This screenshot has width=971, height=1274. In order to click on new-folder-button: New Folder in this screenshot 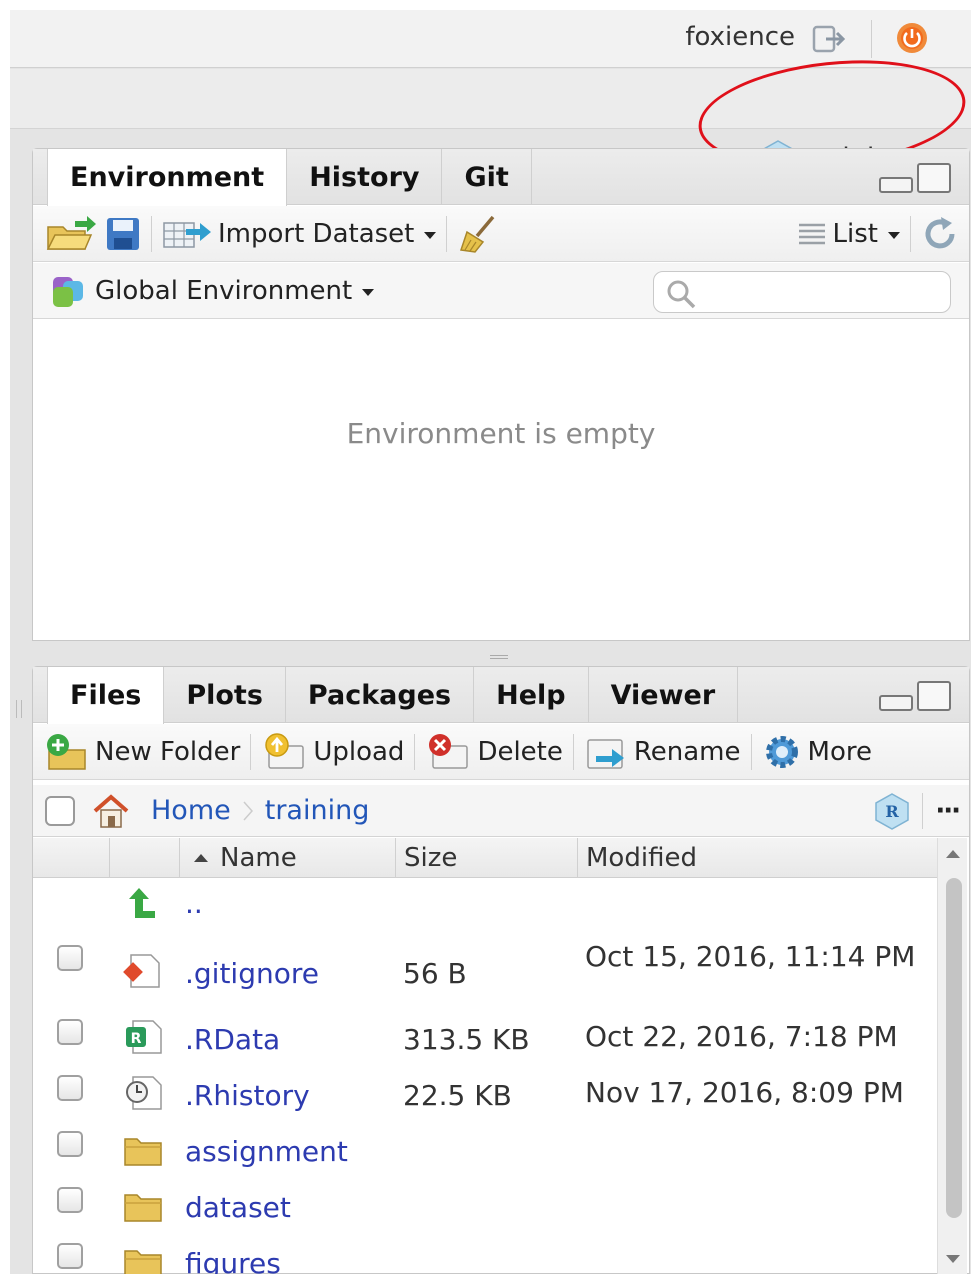, I will do `click(142, 752)`.